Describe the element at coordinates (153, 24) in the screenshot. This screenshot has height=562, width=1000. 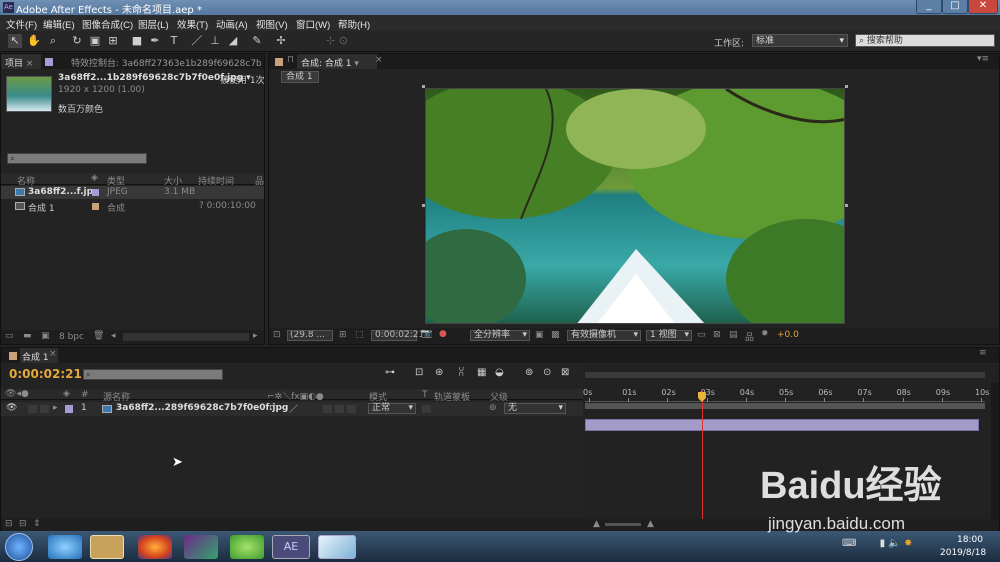
I see `menu-layer: 图层(L)` at that location.